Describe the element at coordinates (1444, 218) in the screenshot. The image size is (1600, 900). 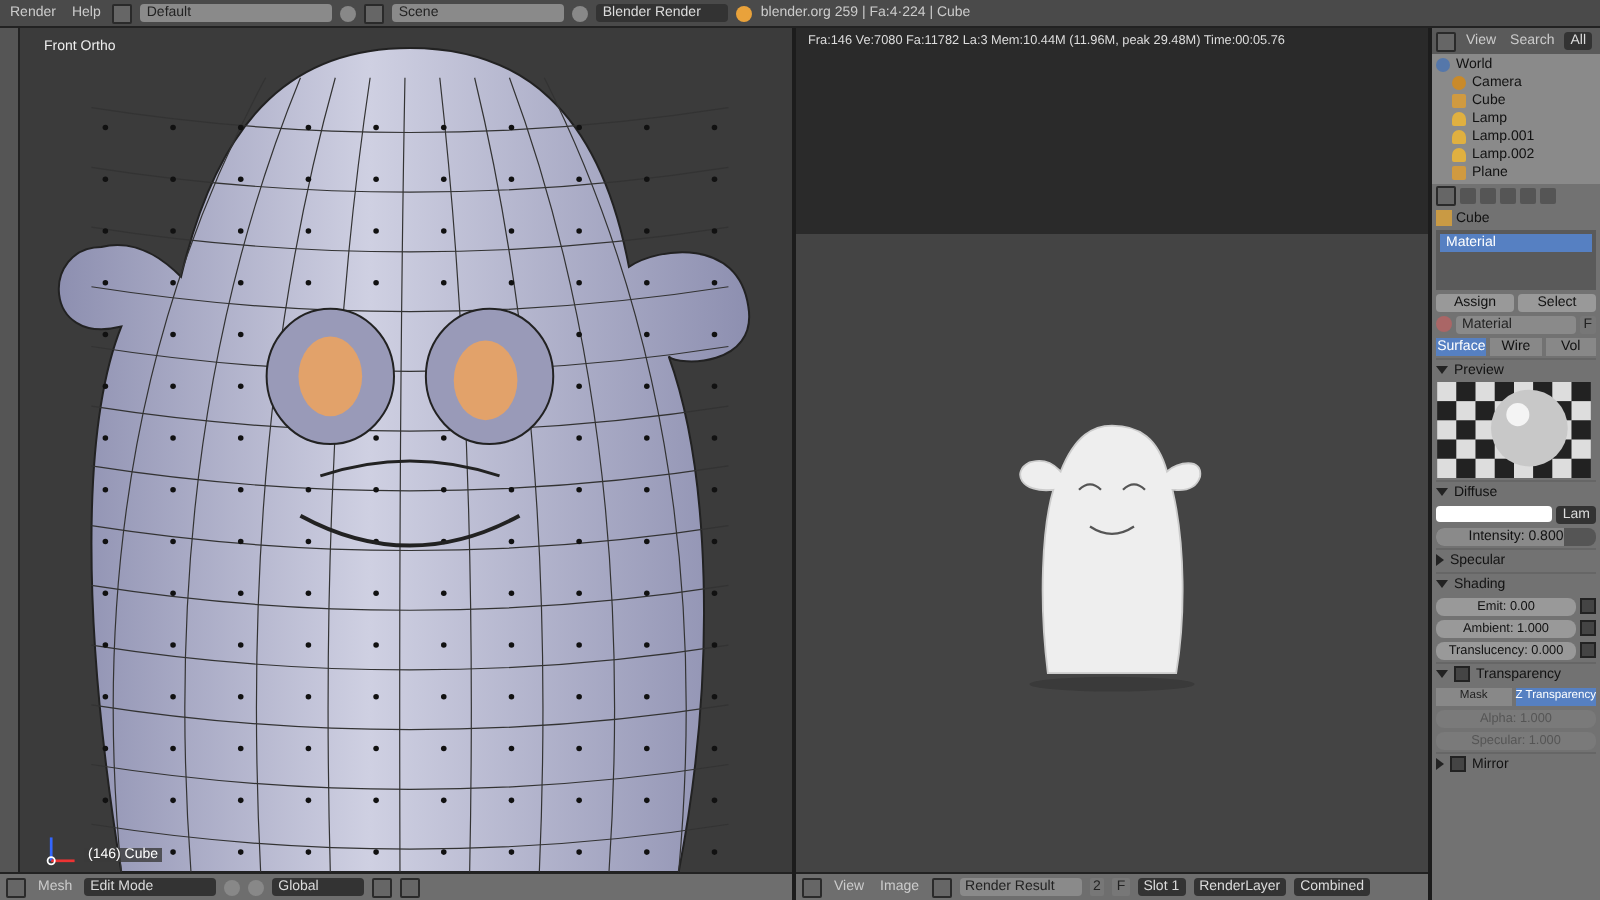
I see `cube-icon` at that location.